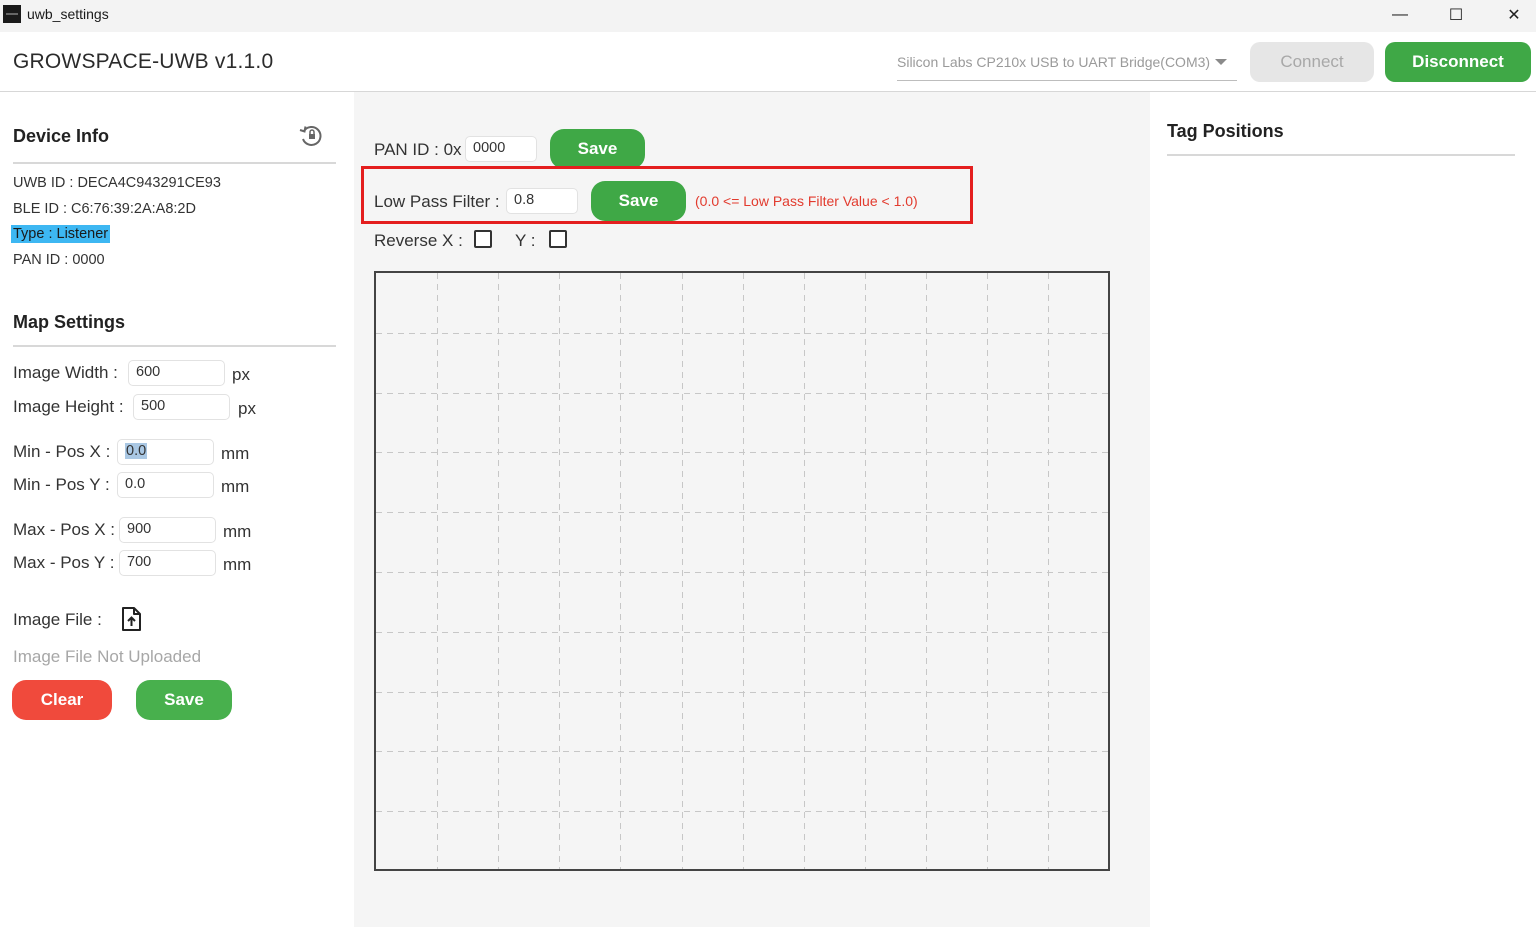 Image resolution: width=1536 pixels, height=927 pixels. Describe the element at coordinates (165, 485) in the screenshot. I see `min-pos-y-input: 0.0` at that location.